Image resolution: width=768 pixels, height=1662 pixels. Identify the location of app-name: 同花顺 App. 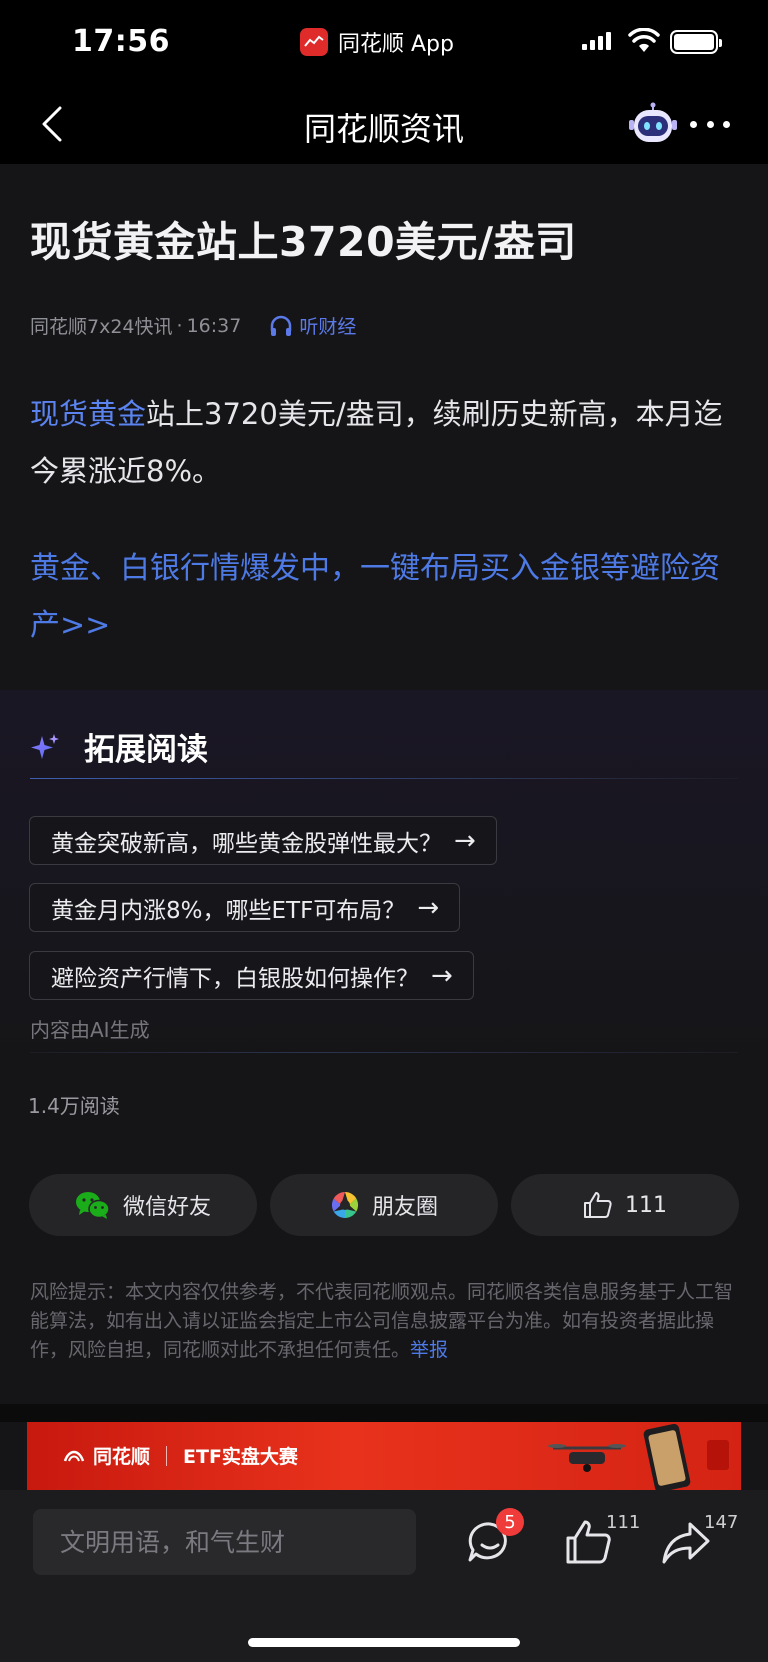
(396, 44).